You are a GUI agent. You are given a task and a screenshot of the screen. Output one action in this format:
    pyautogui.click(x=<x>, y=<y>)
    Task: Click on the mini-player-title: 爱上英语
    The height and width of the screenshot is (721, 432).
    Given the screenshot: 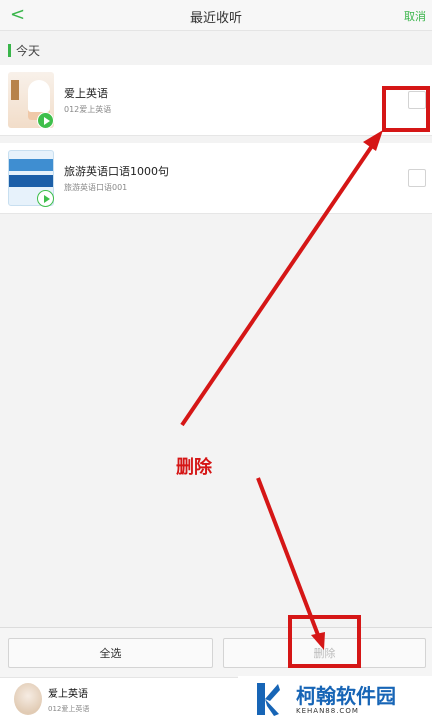 What is the action you would take?
    pyautogui.click(x=68, y=694)
    